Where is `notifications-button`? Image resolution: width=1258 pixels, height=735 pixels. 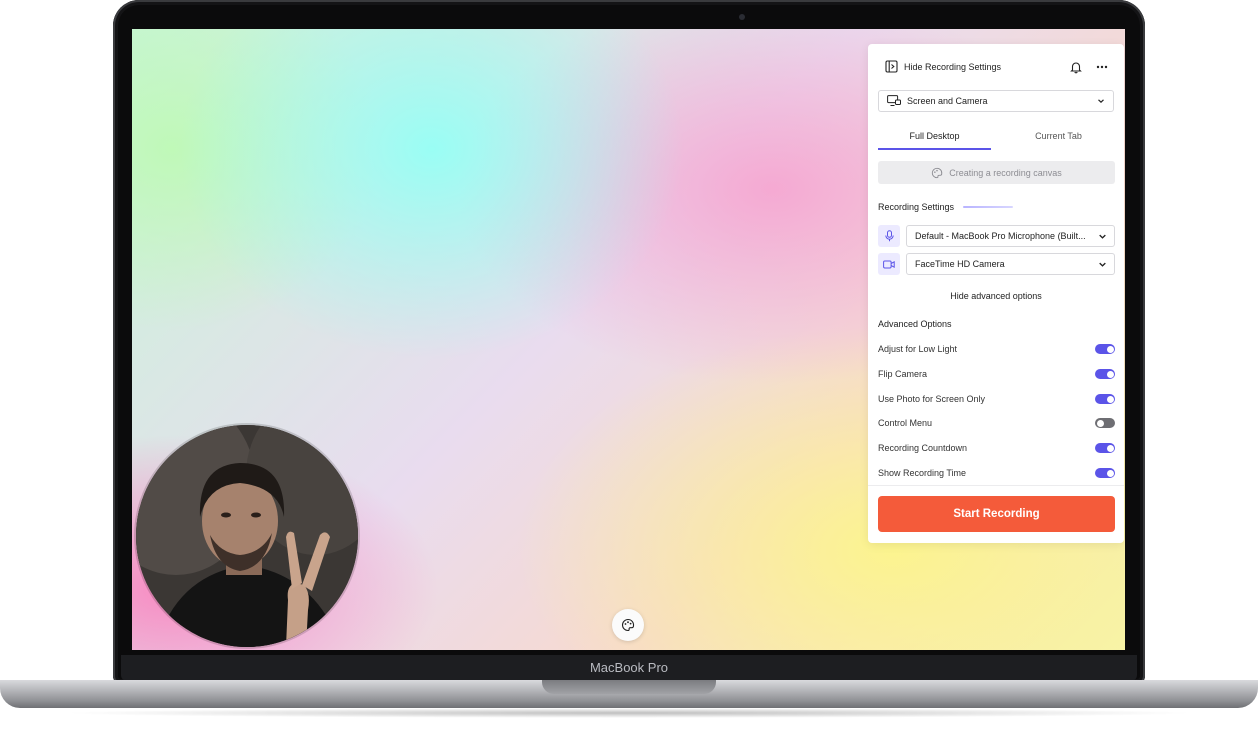
notifications-button is located at coordinates (1076, 68).